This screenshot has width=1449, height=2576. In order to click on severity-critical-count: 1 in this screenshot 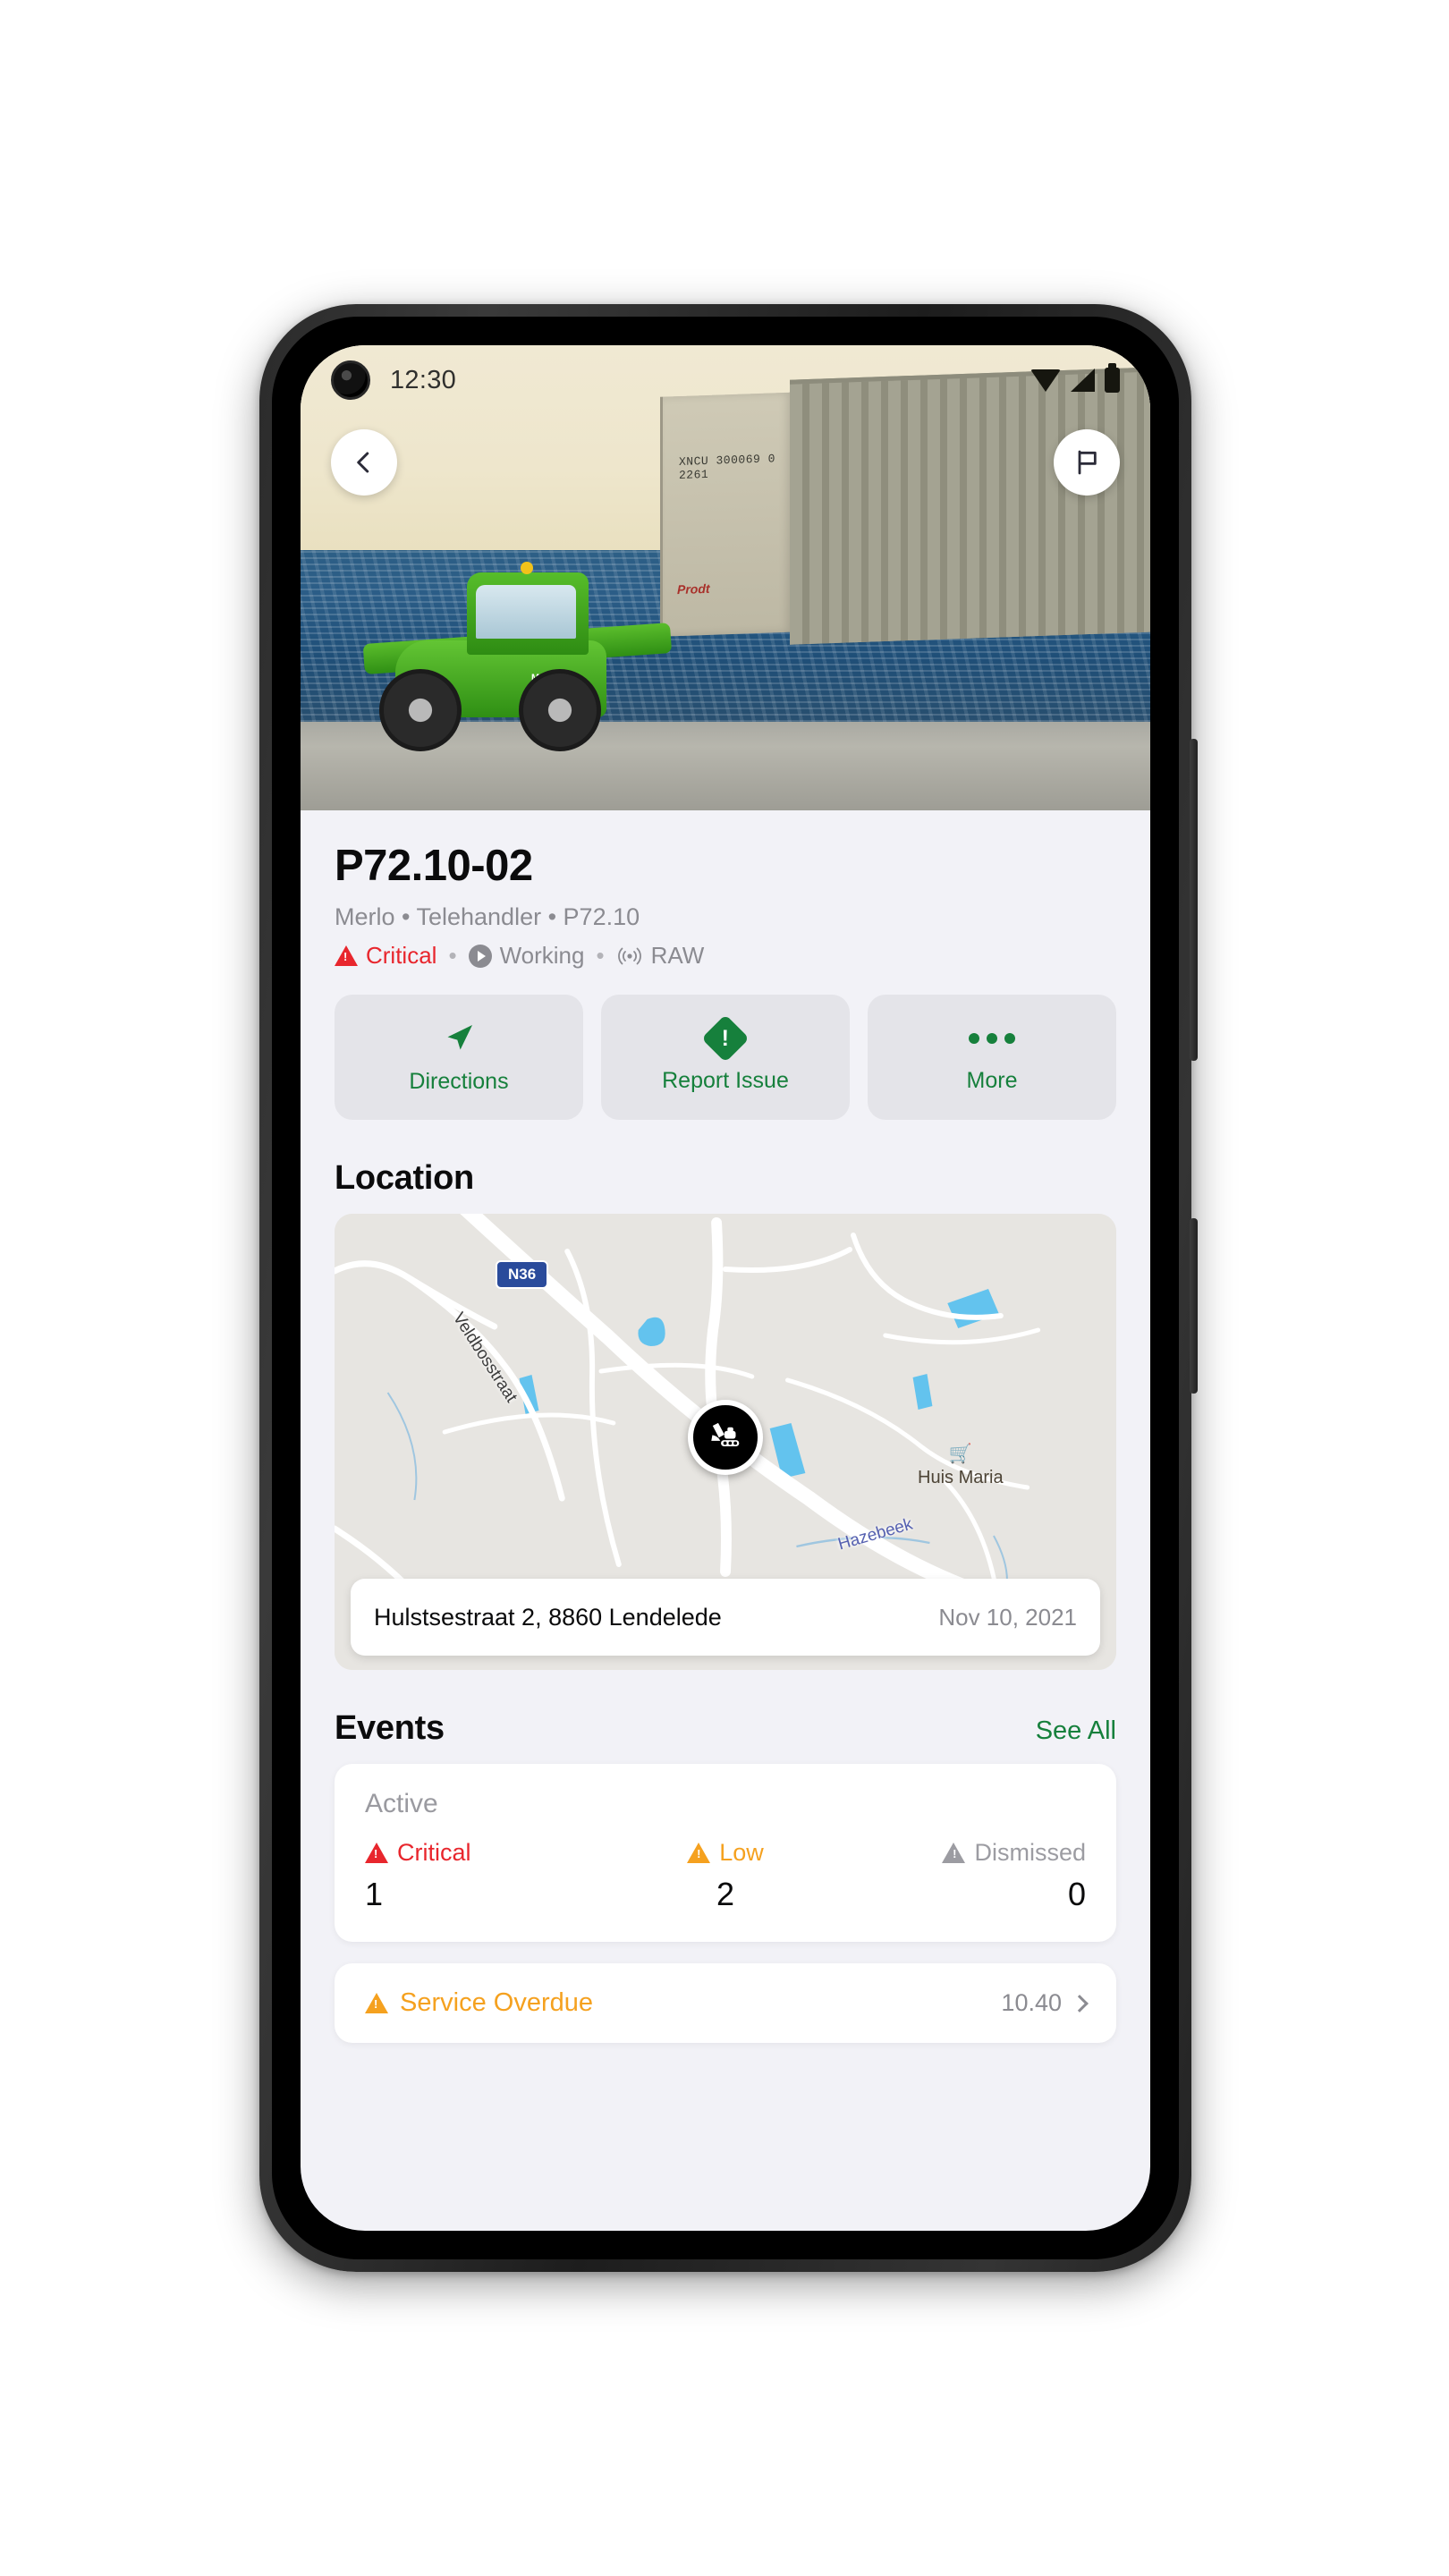, I will do `click(374, 1894)`.